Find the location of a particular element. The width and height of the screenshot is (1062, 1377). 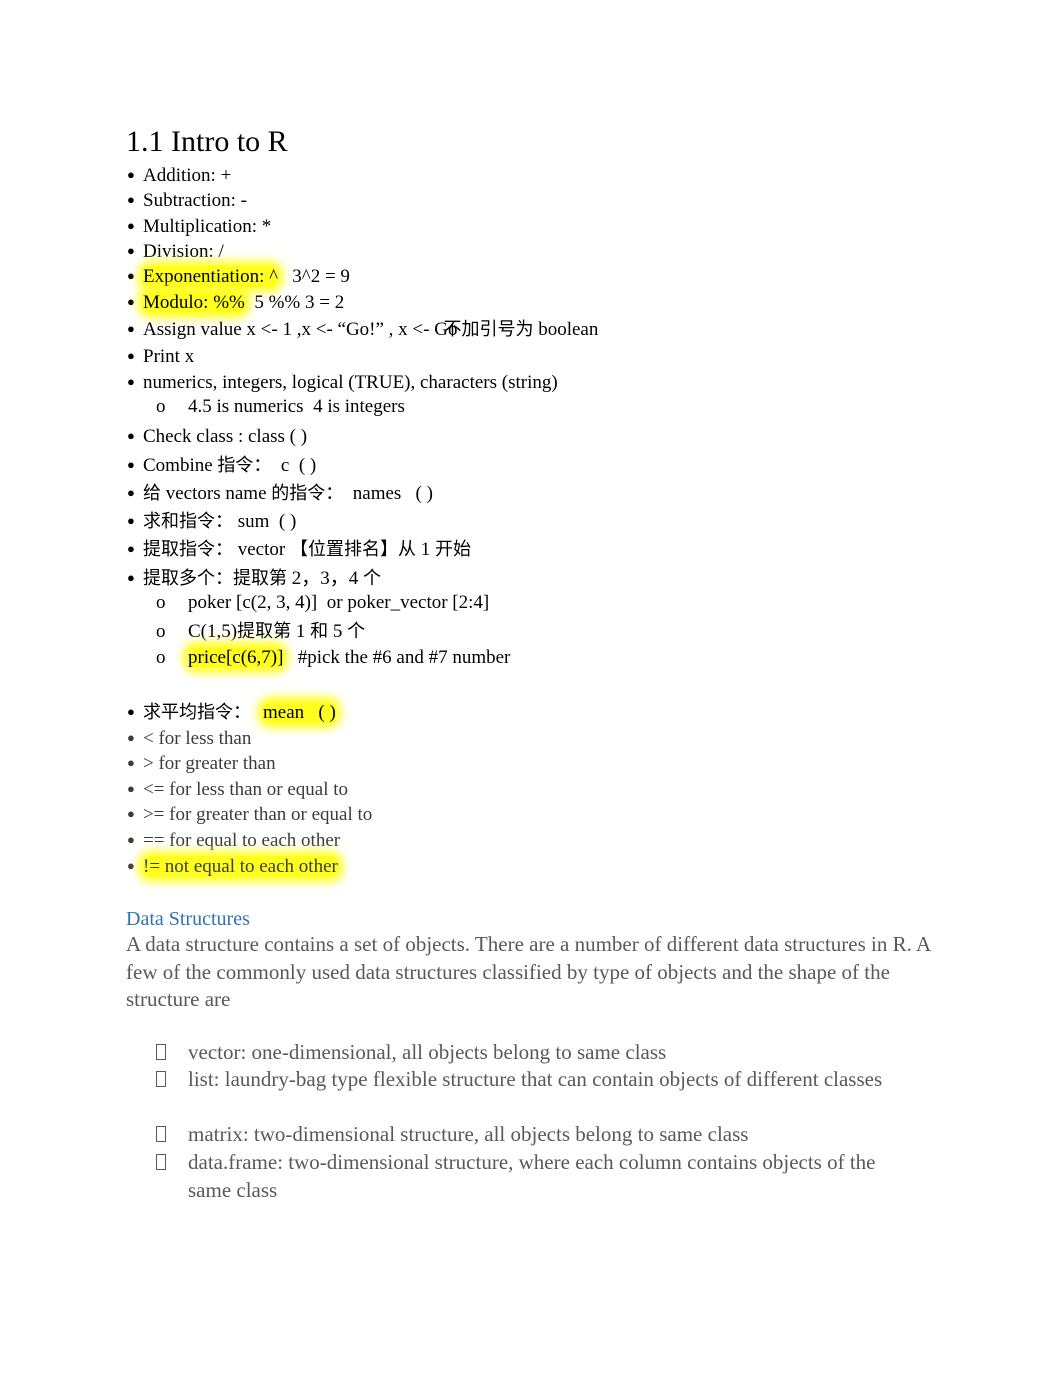

highlighted-text: price[c(6,7)] is located at coordinates (236, 657).